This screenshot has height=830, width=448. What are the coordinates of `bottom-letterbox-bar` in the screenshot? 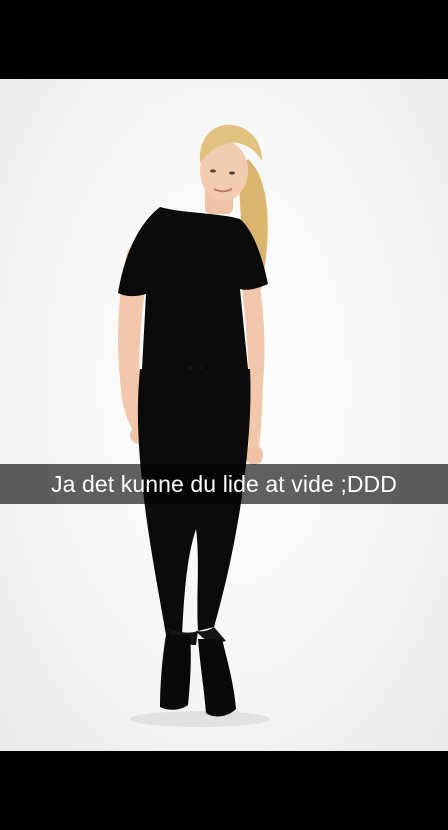 It's located at (224, 790).